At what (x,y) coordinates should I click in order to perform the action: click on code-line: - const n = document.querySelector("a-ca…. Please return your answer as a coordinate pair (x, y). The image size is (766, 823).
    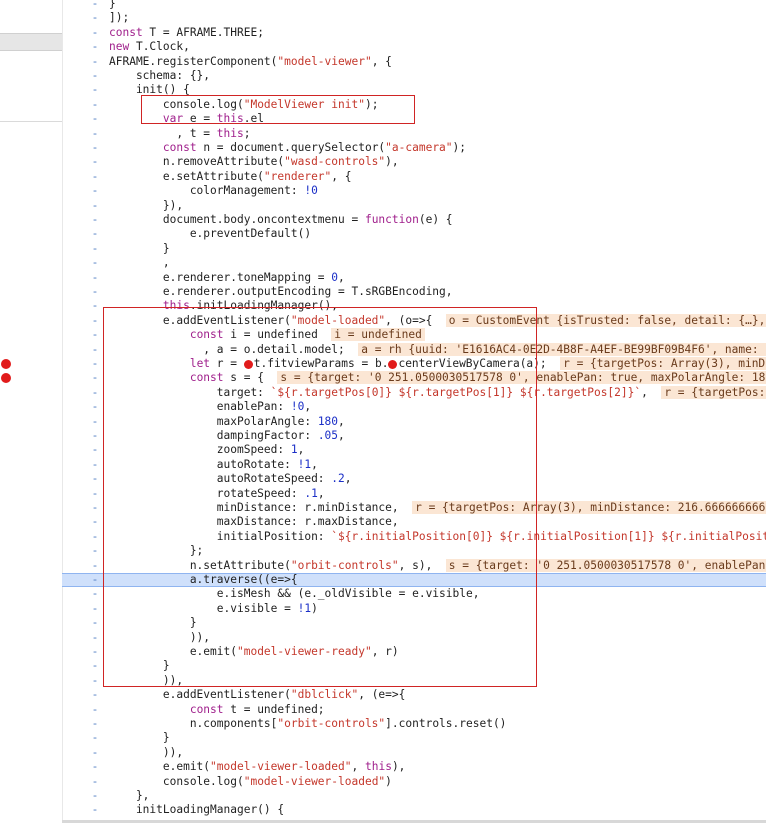
    Looking at the image, I should click on (414, 148).